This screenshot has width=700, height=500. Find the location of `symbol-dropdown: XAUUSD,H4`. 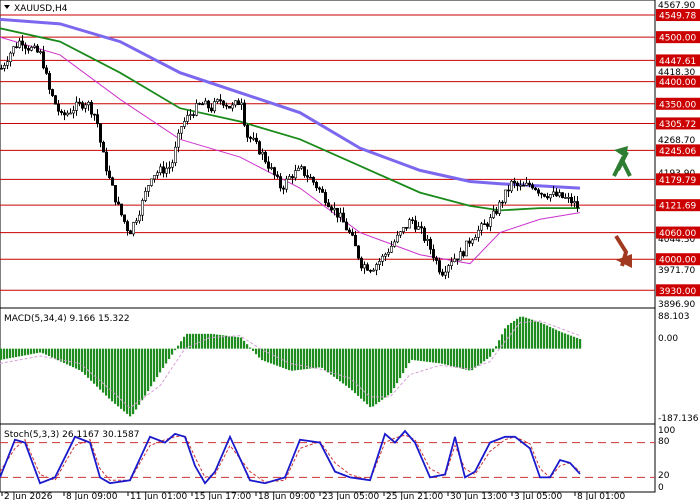

symbol-dropdown: XAUUSD,H4 is located at coordinates (36, 9).